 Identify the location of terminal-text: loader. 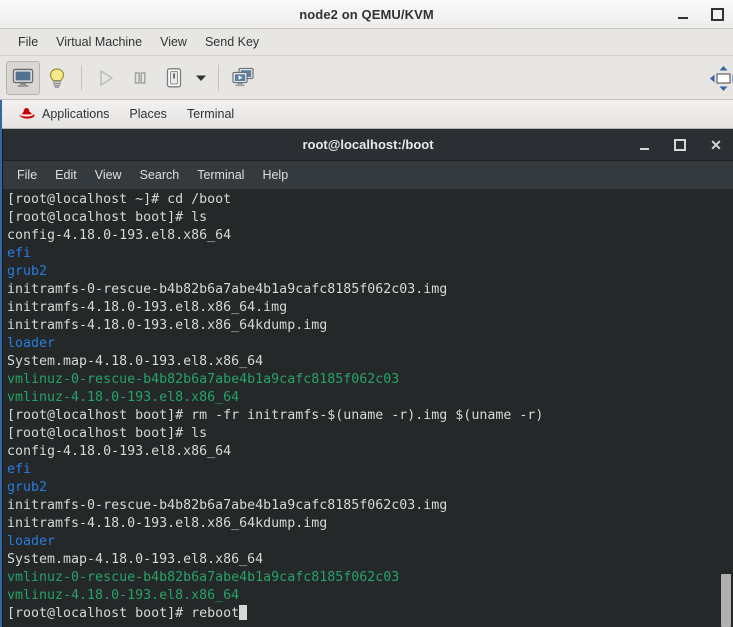
(31, 541).